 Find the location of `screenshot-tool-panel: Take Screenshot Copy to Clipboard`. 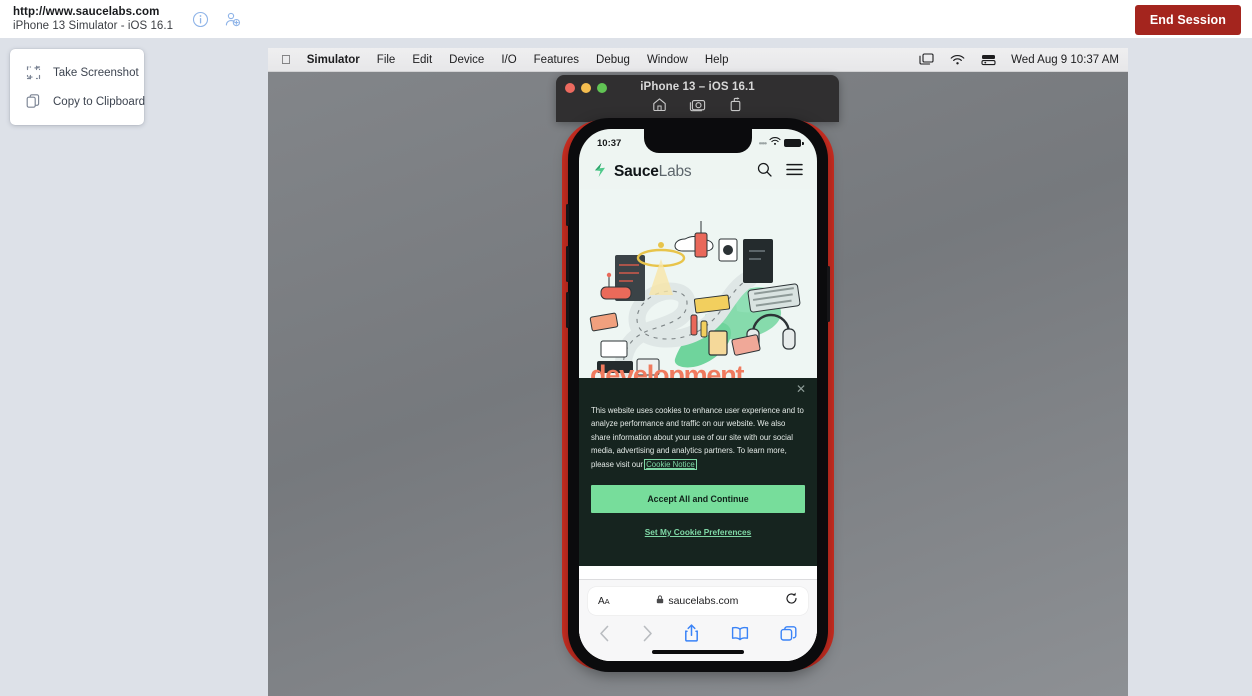

screenshot-tool-panel: Take Screenshot Copy to Clipboard is located at coordinates (78, 87).